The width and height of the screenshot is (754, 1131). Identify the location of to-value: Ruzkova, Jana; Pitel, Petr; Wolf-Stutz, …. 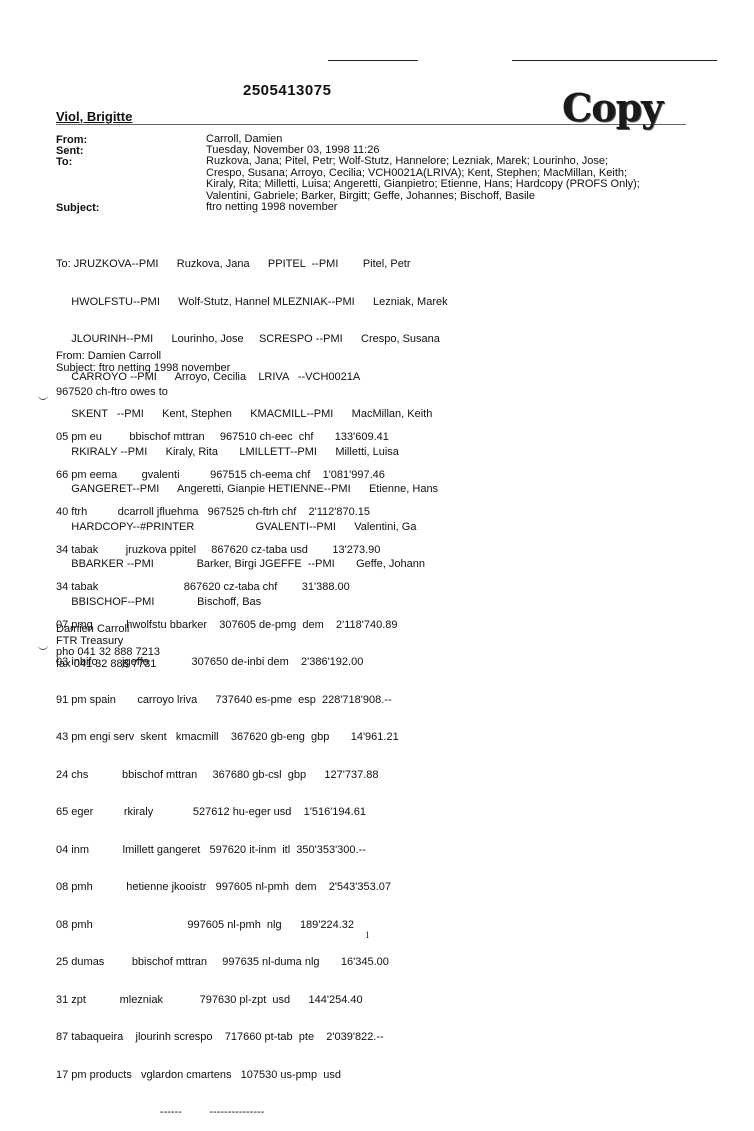
(456, 178).